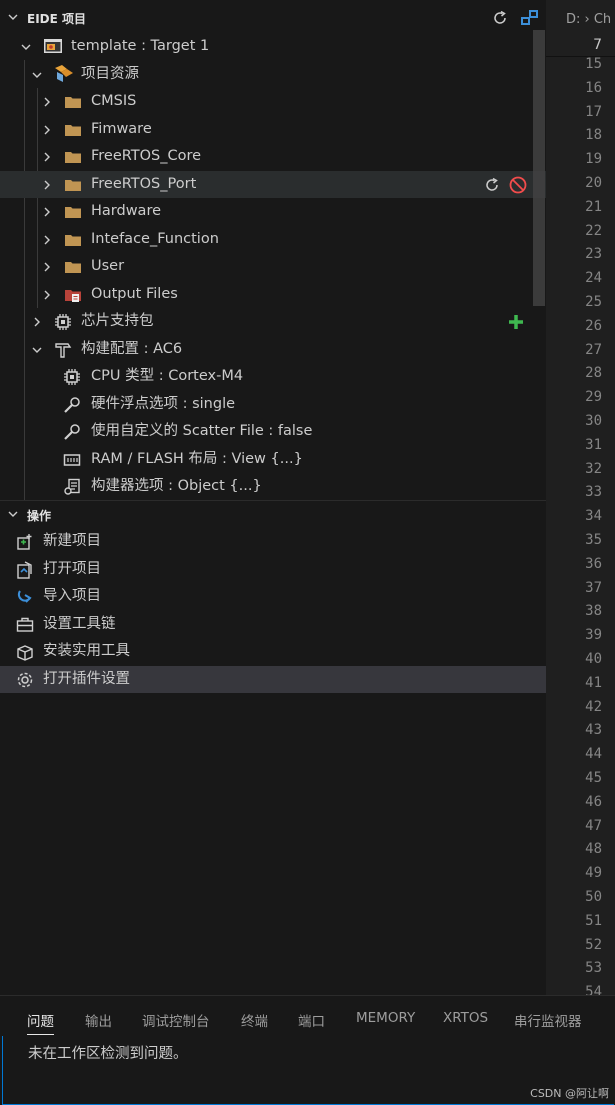  What do you see at coordinates (311, 1020) in the screenshot?
I see `tab-ports: 端口` at bounding box center [311, 1020].